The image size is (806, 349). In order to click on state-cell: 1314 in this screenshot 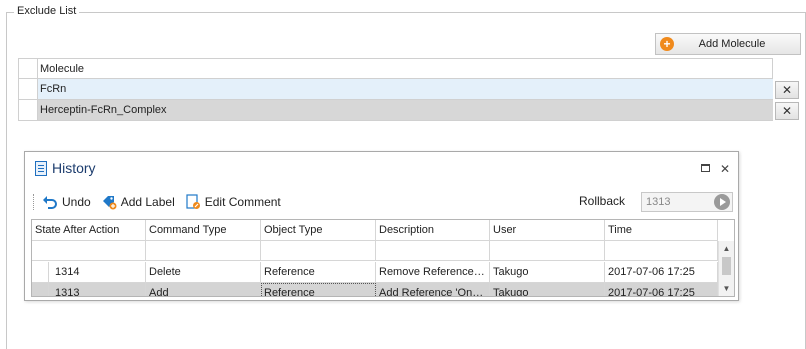, I will do `click(64, 272)`.